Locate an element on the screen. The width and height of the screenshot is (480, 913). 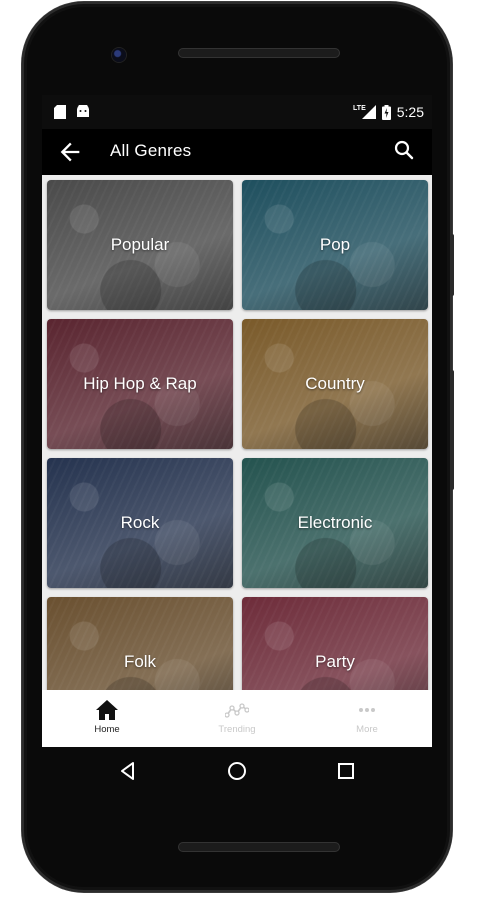
genre-tile-popular: Popular is located at coordinates (140, 245).